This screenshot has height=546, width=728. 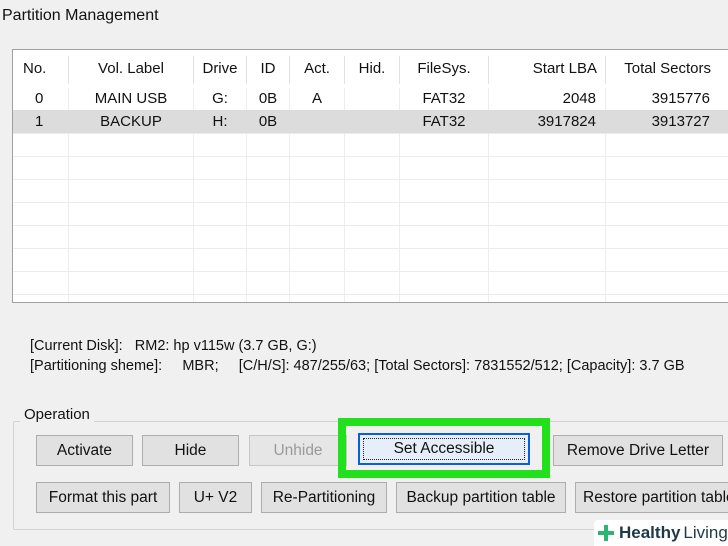 I want to click on remove-drive-letter-button: Remove Drive Letter, so click(x=638, y=450).